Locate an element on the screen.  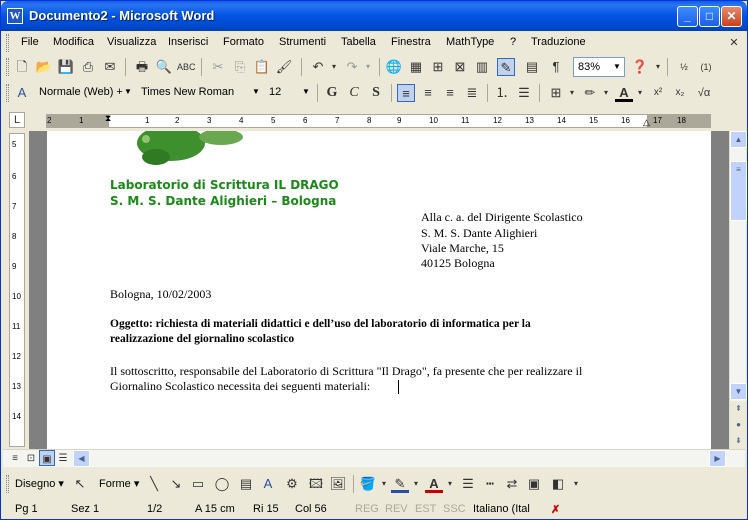
status-extend: EST is located at coordinates (425, 509).